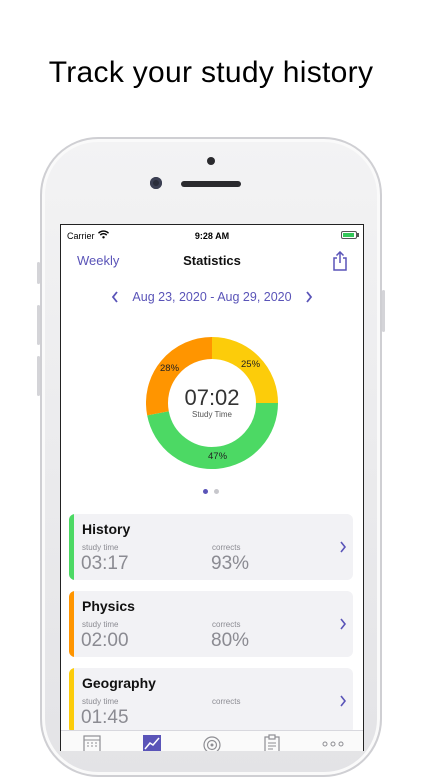 The height and width of the screenshot is (777, 422). I want to click on total-study-time: 07:02, so click(212, 397).